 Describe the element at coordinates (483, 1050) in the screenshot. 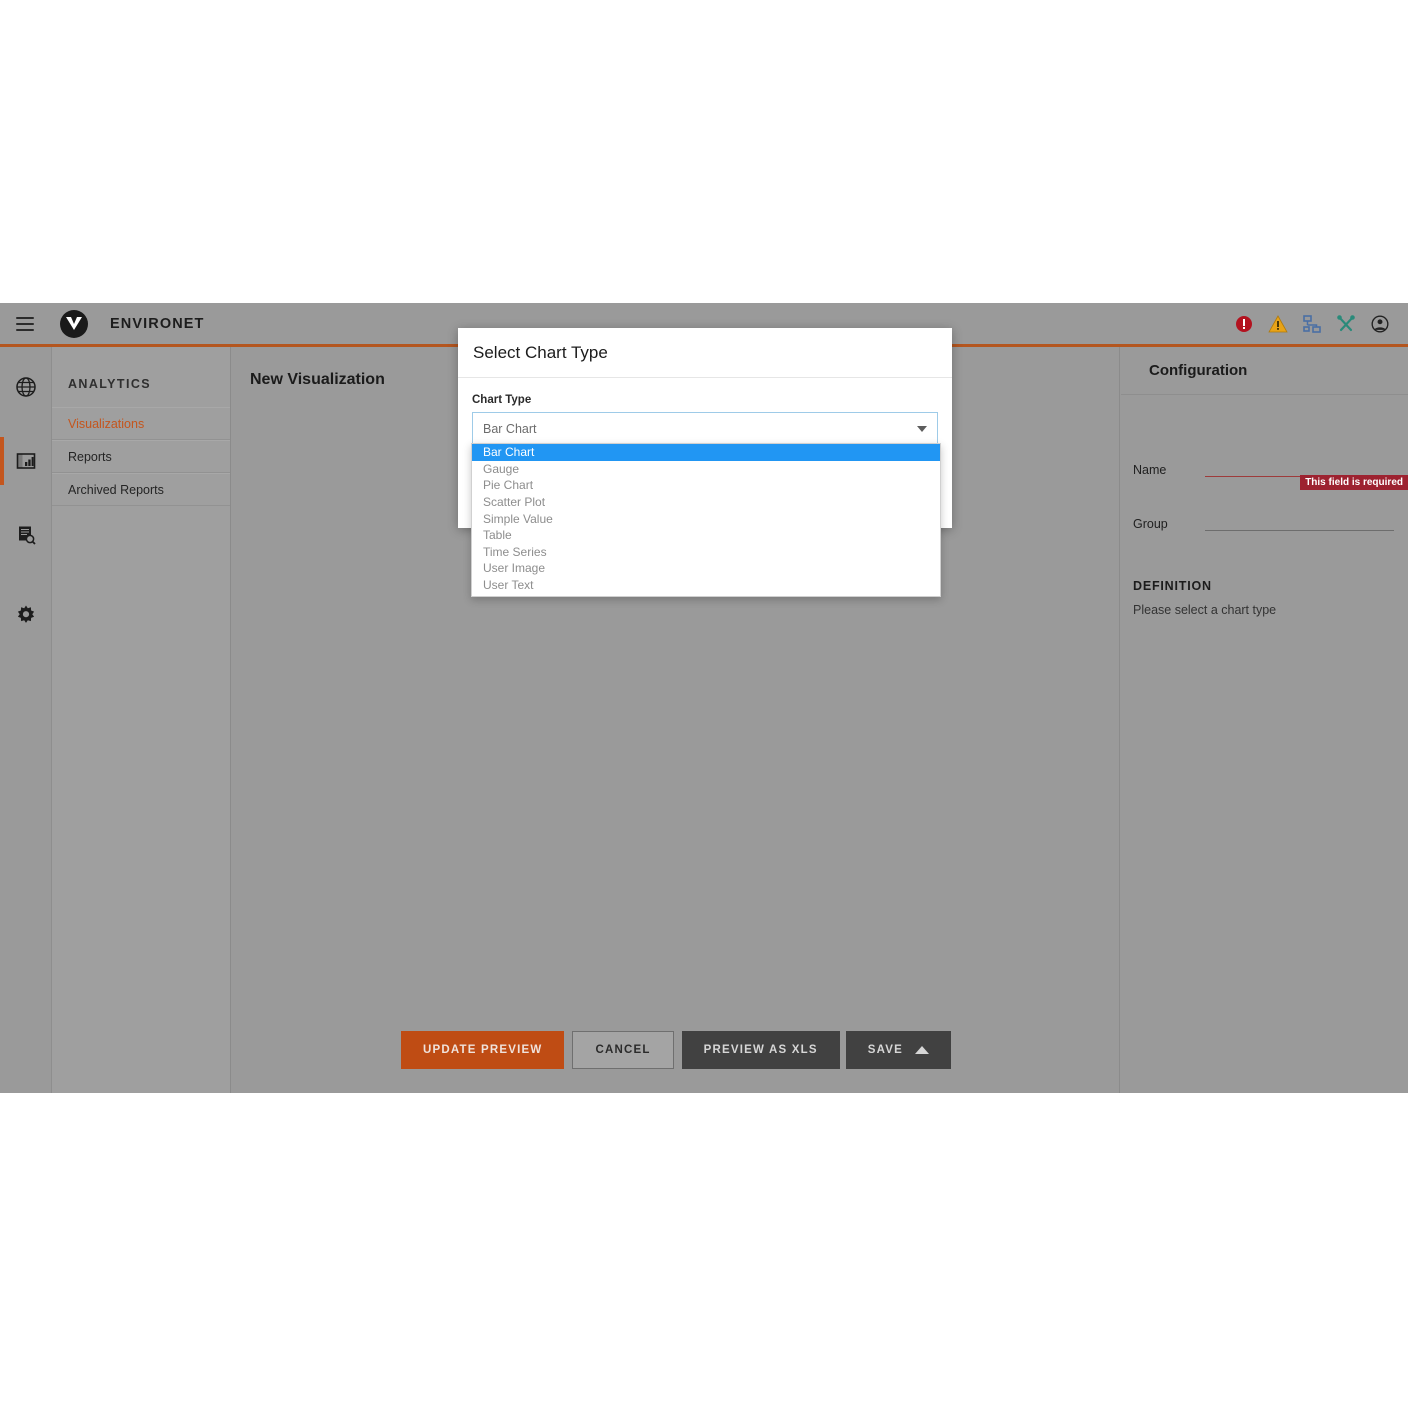

I see `update-preview-button: UPDATE PREVIEW` at that location.